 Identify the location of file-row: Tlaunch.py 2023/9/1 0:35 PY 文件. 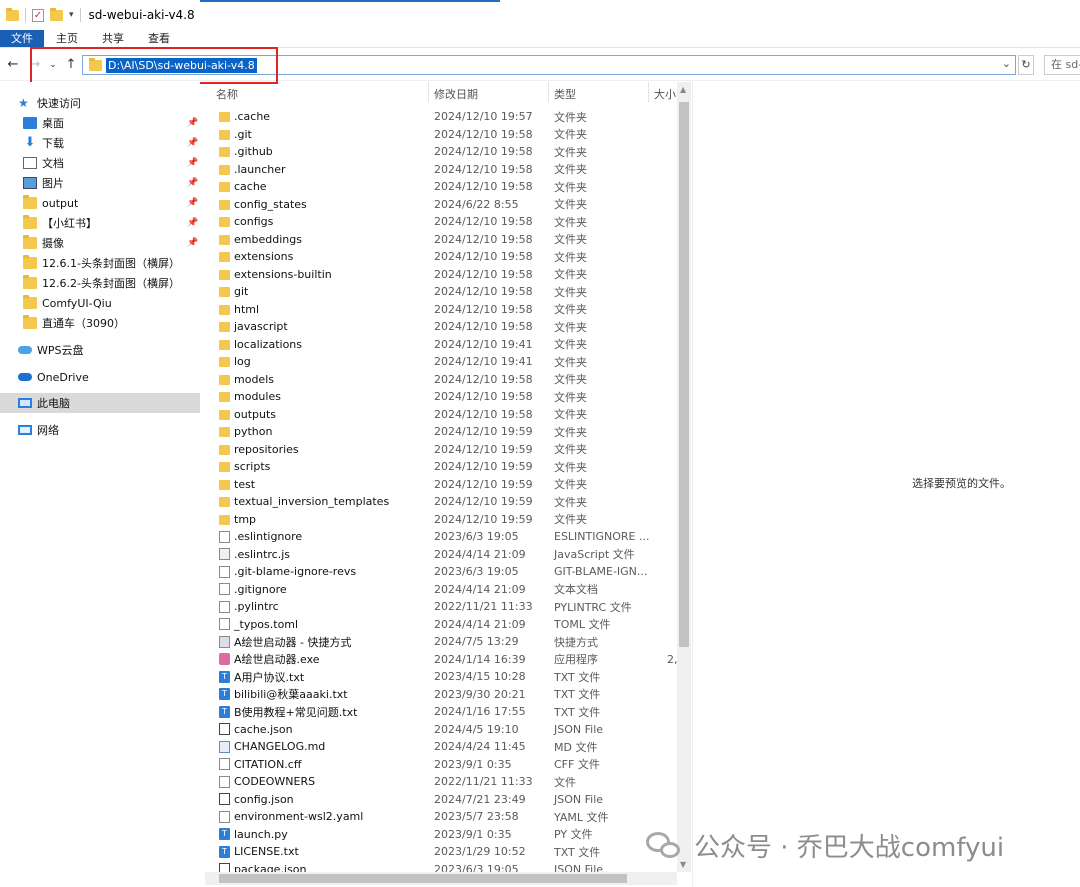
(440, 835).